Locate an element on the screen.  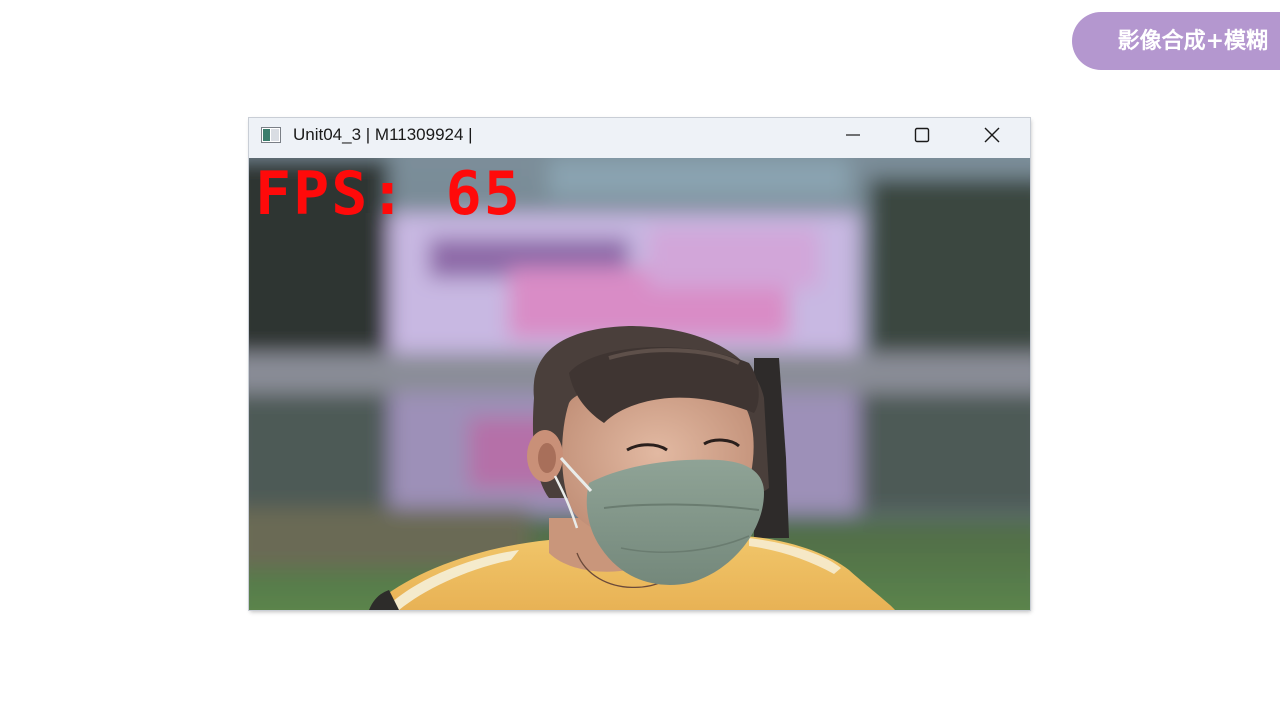
close-icon is located at coordinates (992, 135).